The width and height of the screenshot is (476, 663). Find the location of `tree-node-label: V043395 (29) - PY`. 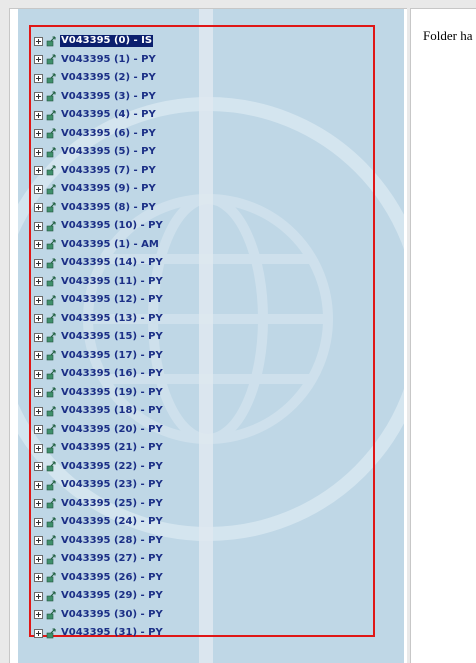

tree-node-label: V043395 (29) - PY is located at coordinates (112, 596).